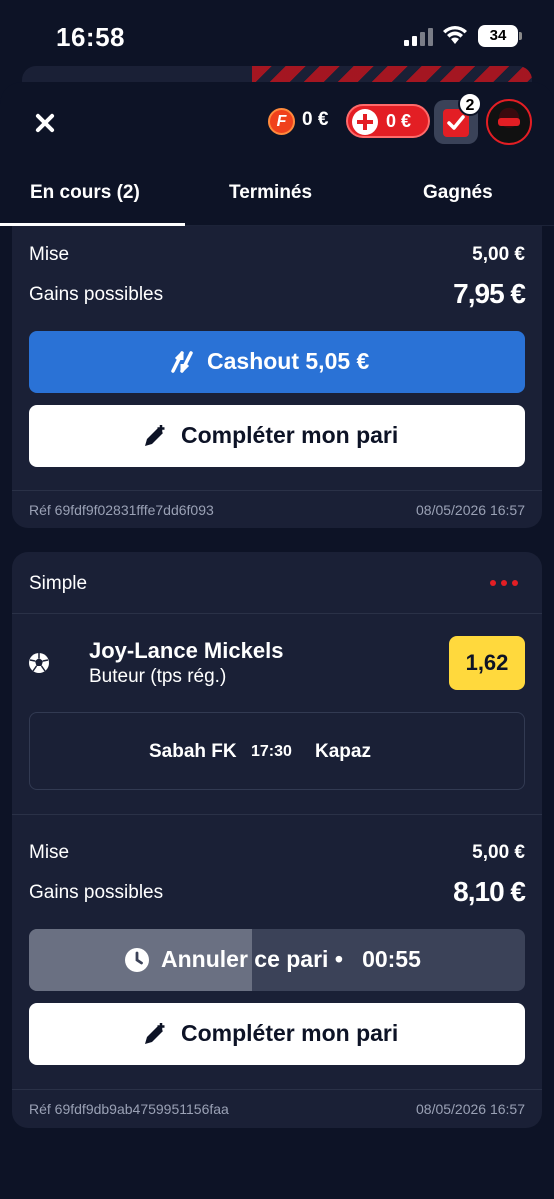 This screenshot has width=554, height=1199. Describe the element at coordinates (500, 36) in the screenshot. I see `battery-indicator: 34` at that location.